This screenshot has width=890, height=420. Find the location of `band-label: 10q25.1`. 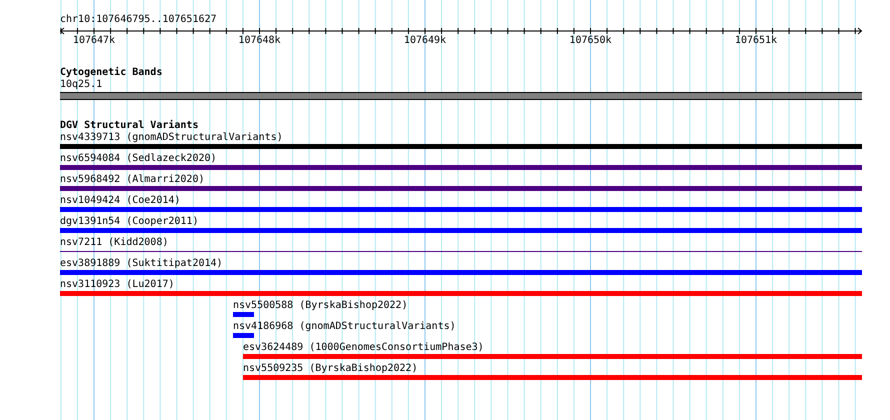

band-label: 10q25.1 is located at coordinates (82, 85).